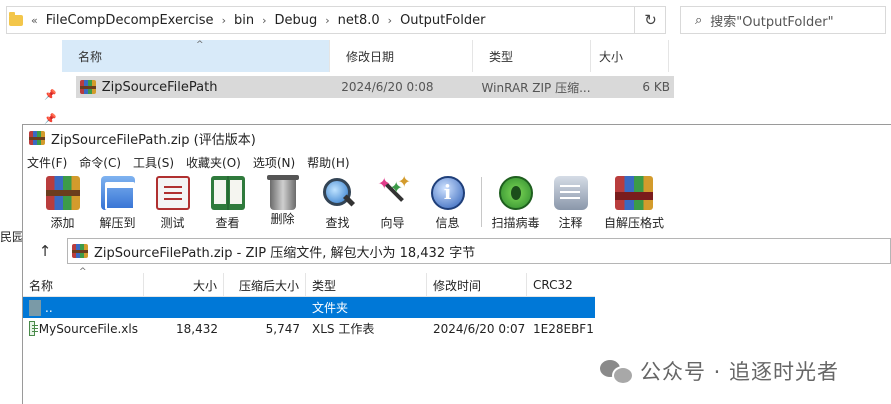 The width and height of the screenshot is (891, 404). I want to click on menu-tools: 工具(S), so click(153, 162).